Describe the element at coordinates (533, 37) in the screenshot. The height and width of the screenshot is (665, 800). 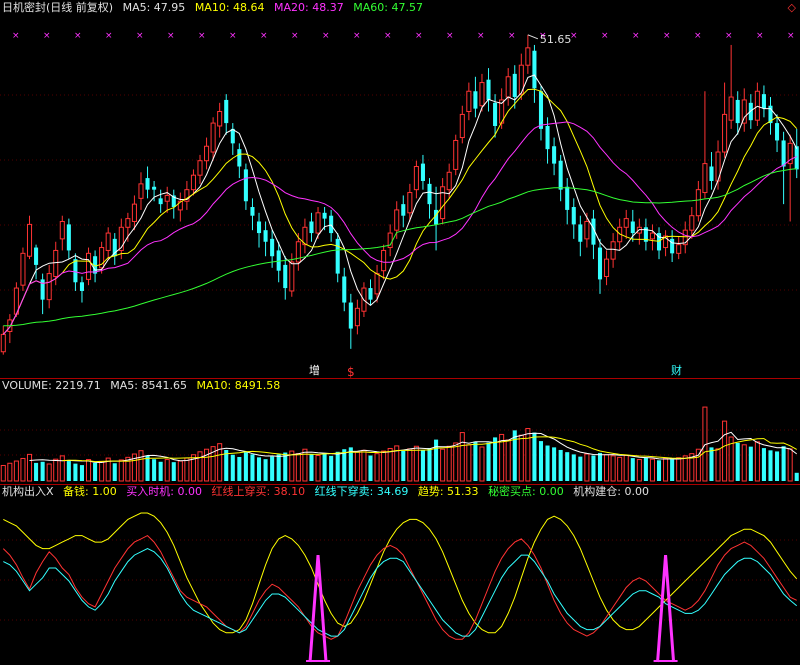
I see `high-price-pointer` at that location.